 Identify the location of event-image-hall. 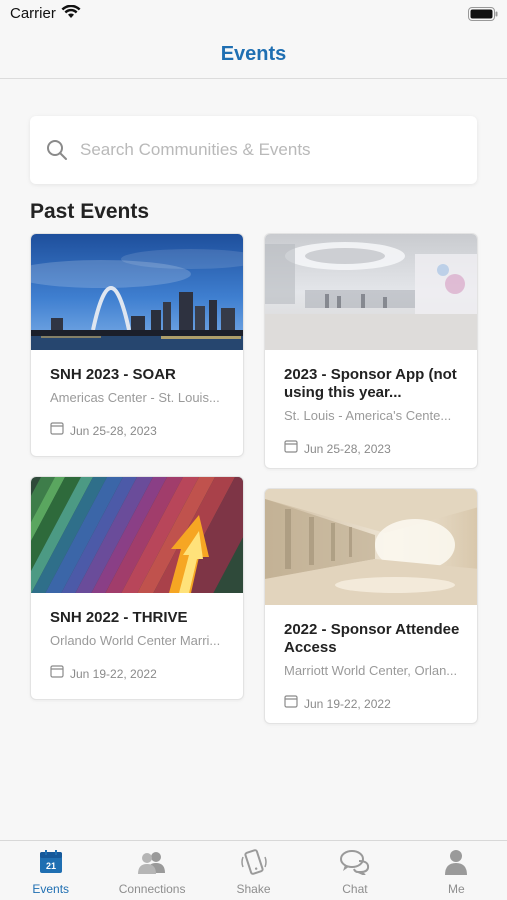
(371, 292).